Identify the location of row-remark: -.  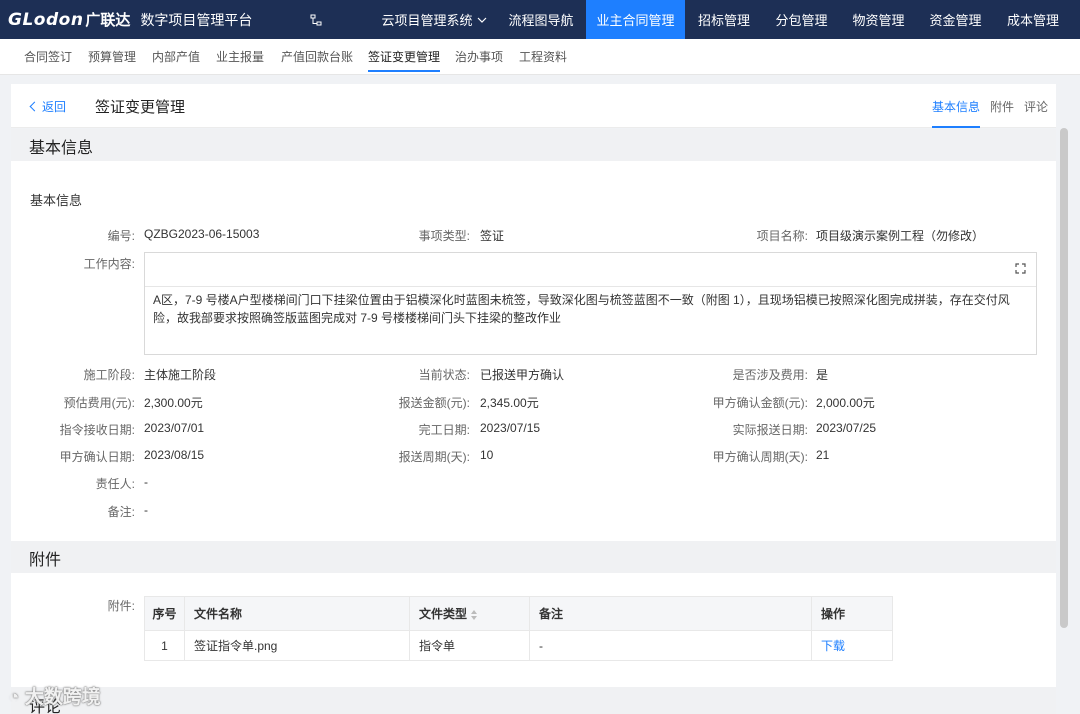
(670, 645).